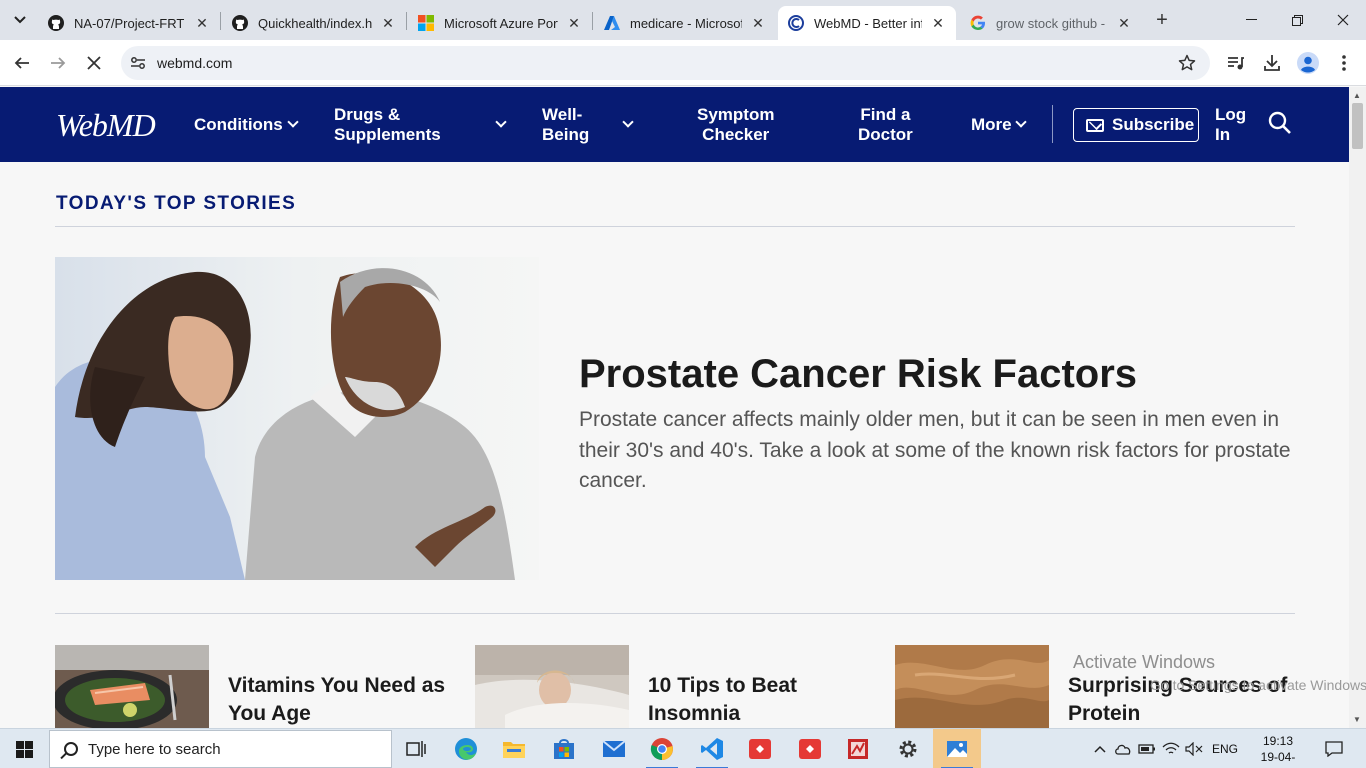 The height and width of the screenshot is (768, 1366). Describe the element at coordinates (1171, 748) in the screenshot. I see `tray-network` at that location.